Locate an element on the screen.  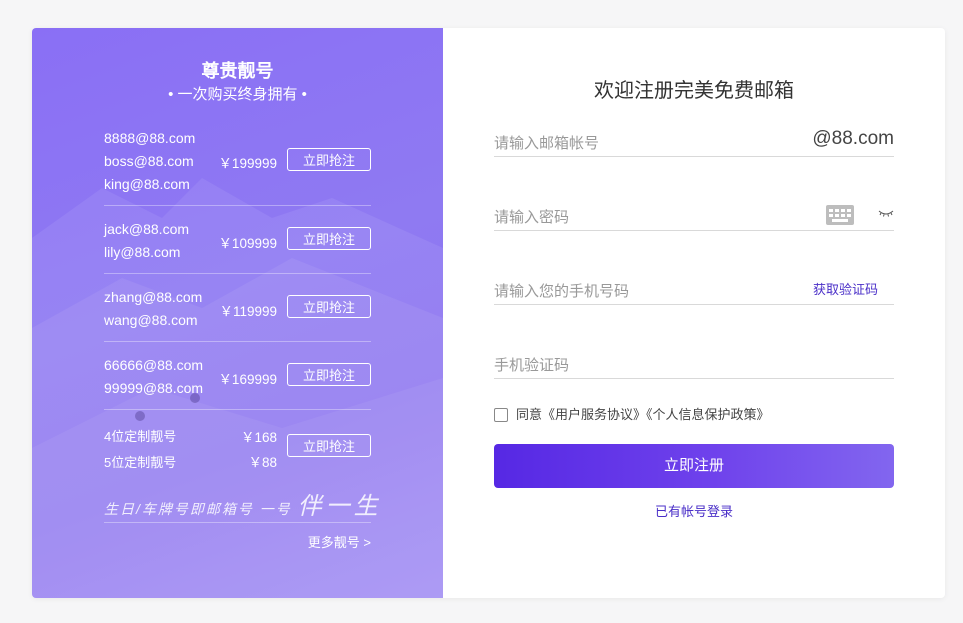
agreement-text: 同意《用户服务协议》《个人信息保护政策》 is located at coordinates (643, 414).